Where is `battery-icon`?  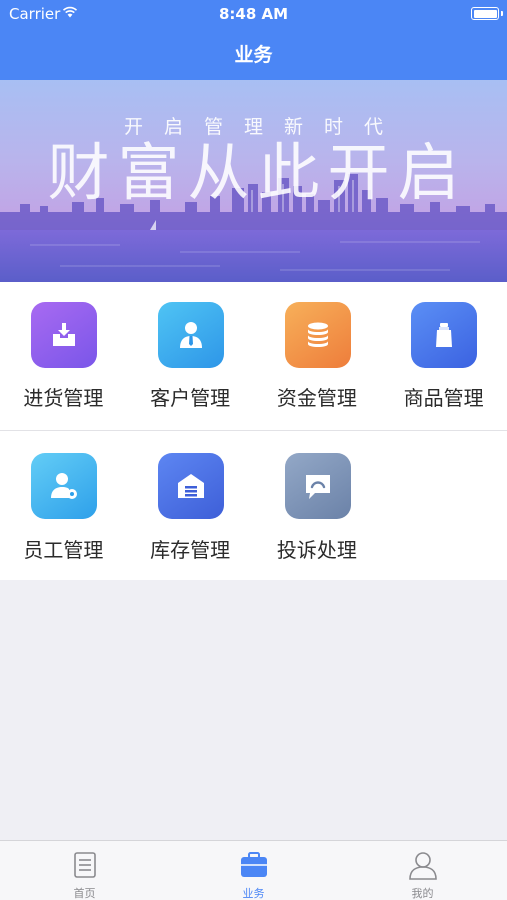
battery-icon is located at coordinates (487, 13).